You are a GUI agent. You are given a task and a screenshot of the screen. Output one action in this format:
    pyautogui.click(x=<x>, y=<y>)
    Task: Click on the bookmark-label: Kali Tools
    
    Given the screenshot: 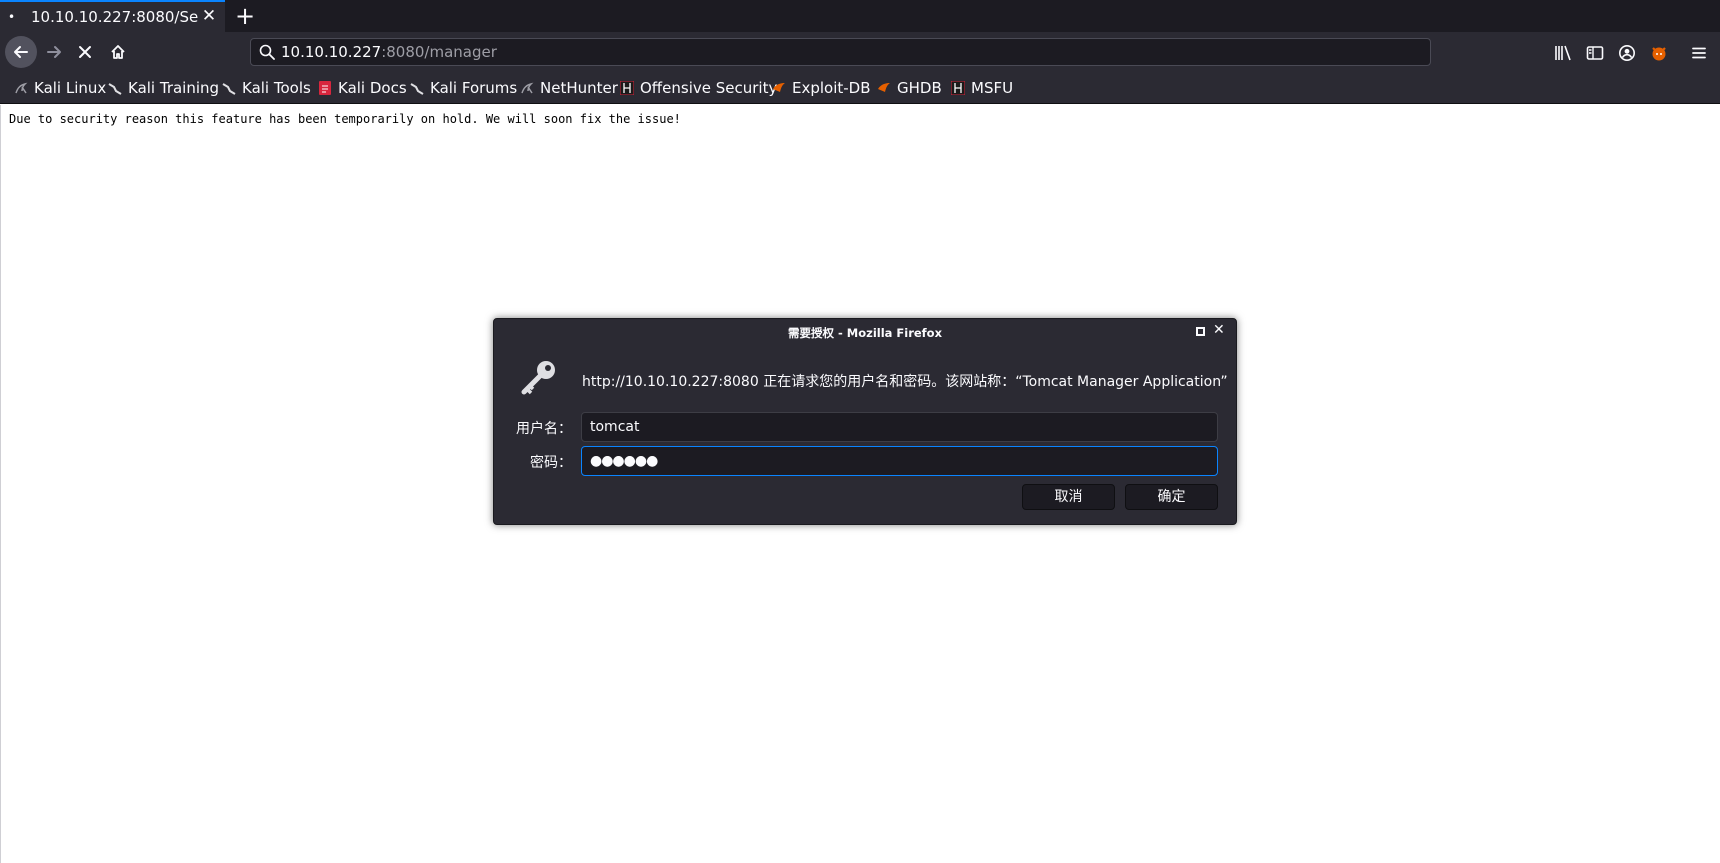 What is the action you would take?
    pyautogui.click(x=276, y=88)
    